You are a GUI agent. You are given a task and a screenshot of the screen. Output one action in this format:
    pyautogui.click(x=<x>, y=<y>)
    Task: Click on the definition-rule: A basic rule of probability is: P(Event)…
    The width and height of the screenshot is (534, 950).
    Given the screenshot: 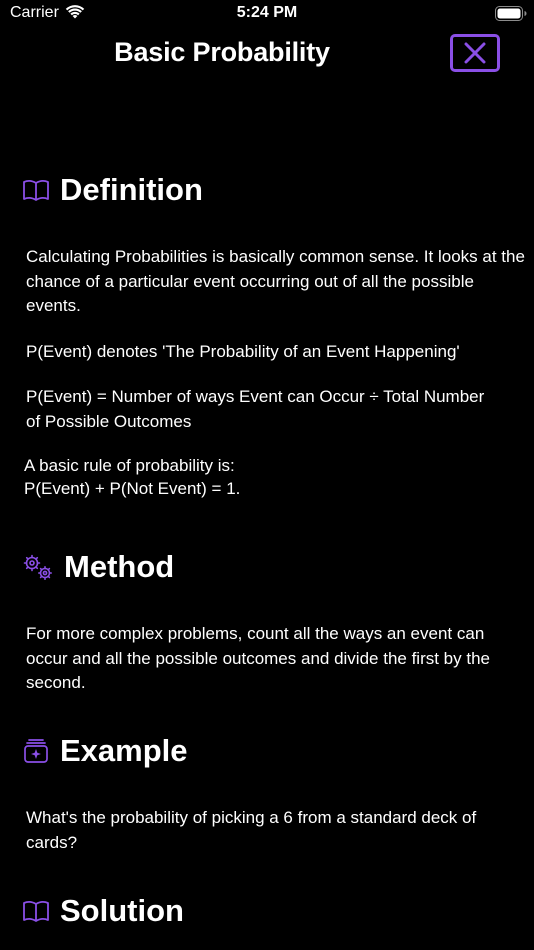 What is the action you would take?
    pyautogui.click(x=274, y=477)
    